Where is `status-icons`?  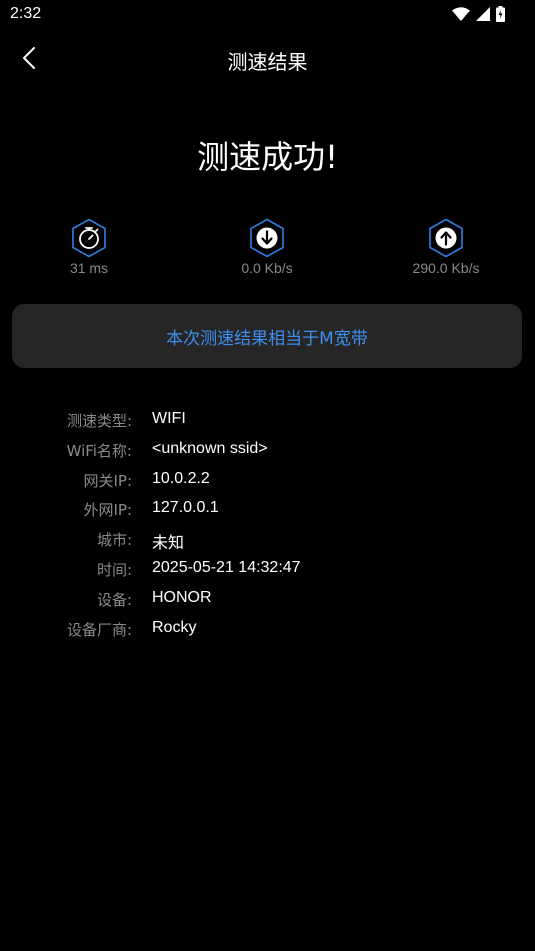 status-icons is located at coordinates (478, 14).